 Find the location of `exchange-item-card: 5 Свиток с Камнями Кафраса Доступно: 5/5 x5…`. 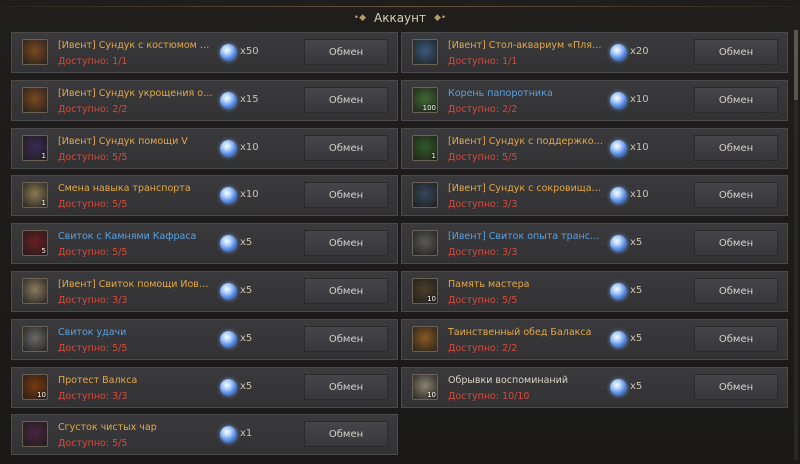

exchange-item-card: 5 Свиток с Камнями Кафраса Доступно: 5/5 x5… is located at coordinates (204, 243).